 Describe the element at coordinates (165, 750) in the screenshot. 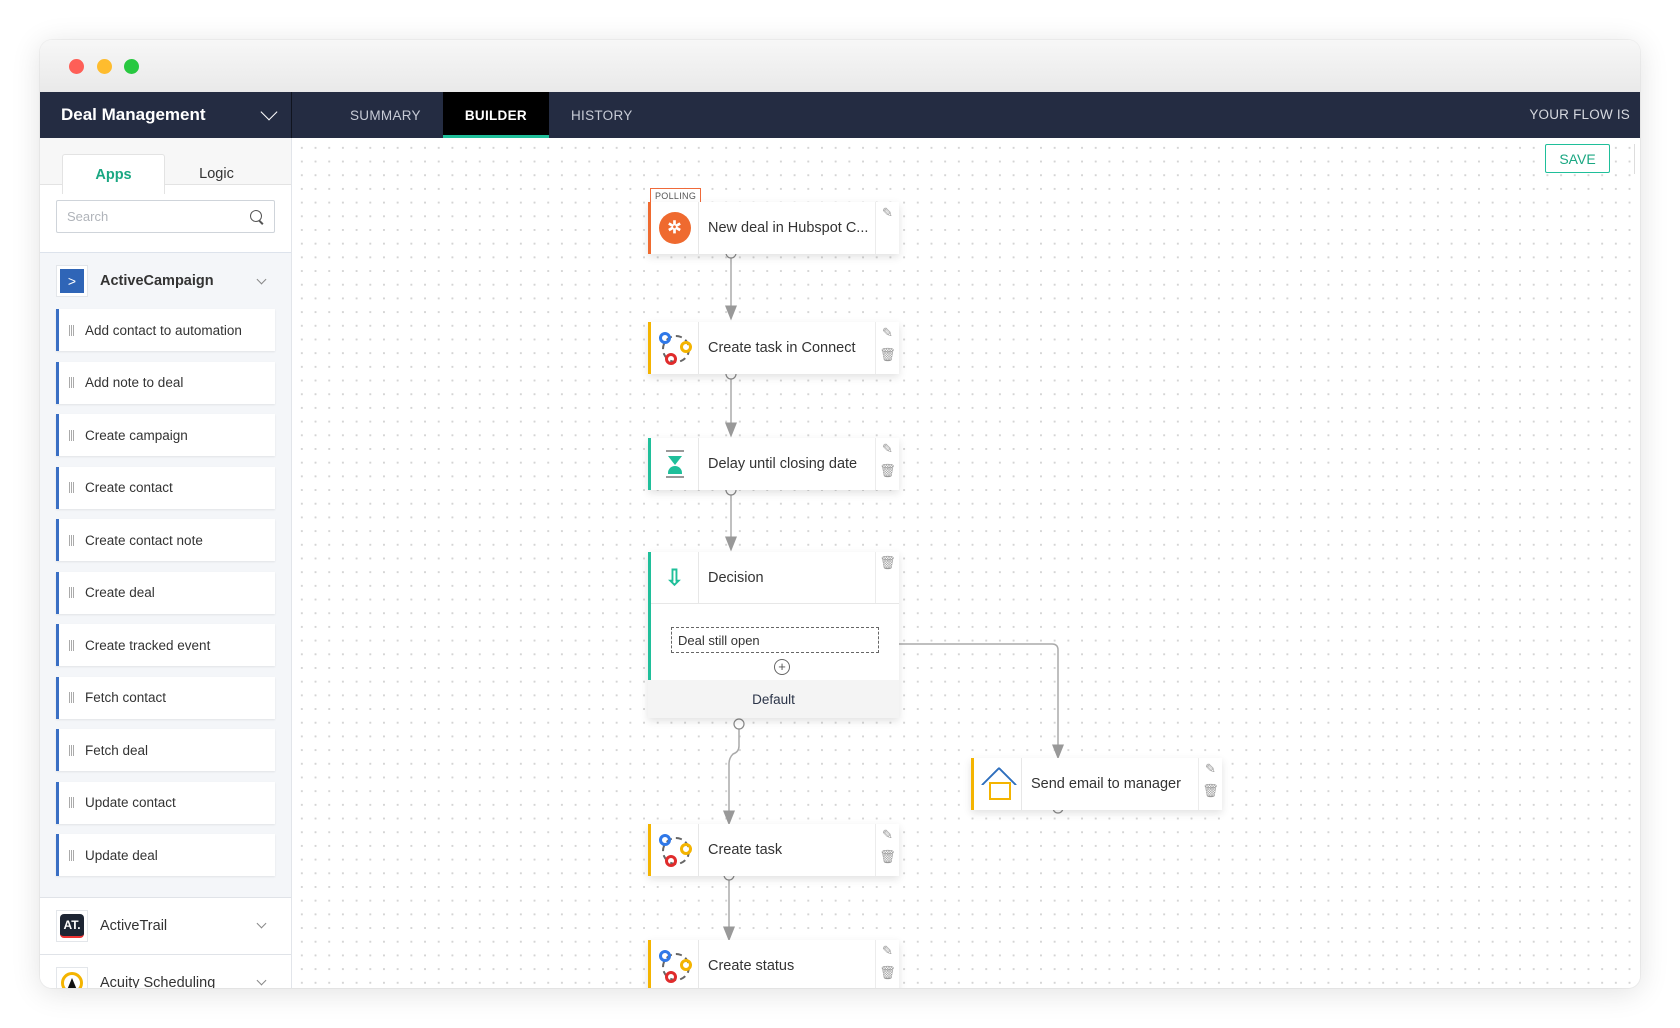

I see `action-item: Fetch deal` at that location.